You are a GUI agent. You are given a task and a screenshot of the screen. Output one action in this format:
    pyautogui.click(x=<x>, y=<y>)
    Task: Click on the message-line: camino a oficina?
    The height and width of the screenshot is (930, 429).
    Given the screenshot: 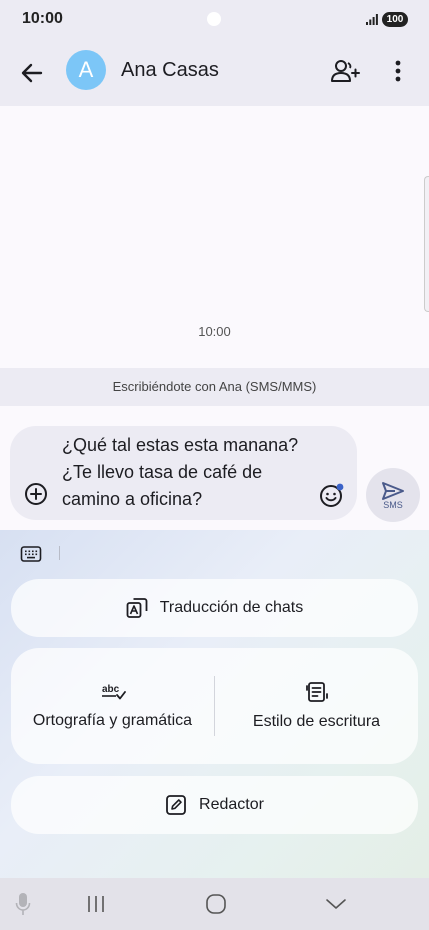 What is the action you would take?
    pyautogui.click(x=132, y=499)
    